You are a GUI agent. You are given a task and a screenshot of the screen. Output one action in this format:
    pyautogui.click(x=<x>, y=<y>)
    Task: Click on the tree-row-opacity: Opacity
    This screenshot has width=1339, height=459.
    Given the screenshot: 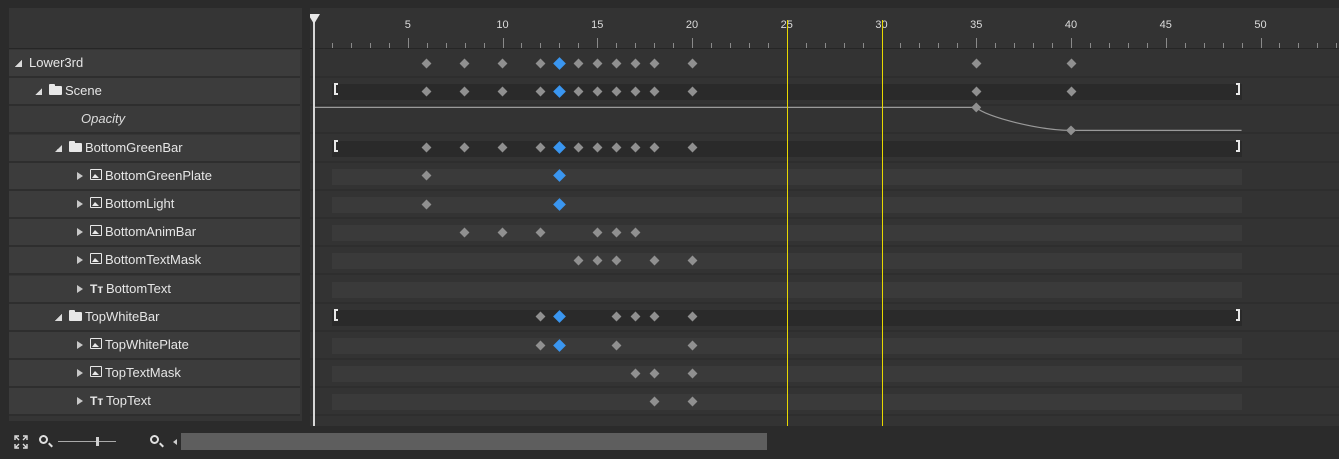 What is the action you would take?
    pyautogui.click(x=154, y=120)
    